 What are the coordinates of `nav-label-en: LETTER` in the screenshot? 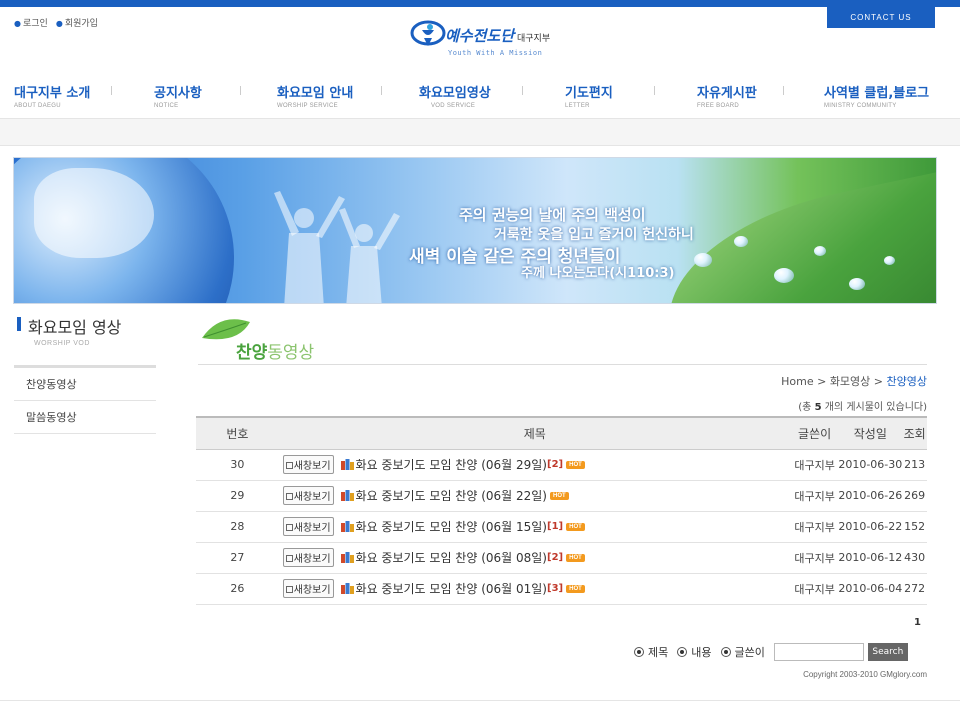 It's located at (577, 106).